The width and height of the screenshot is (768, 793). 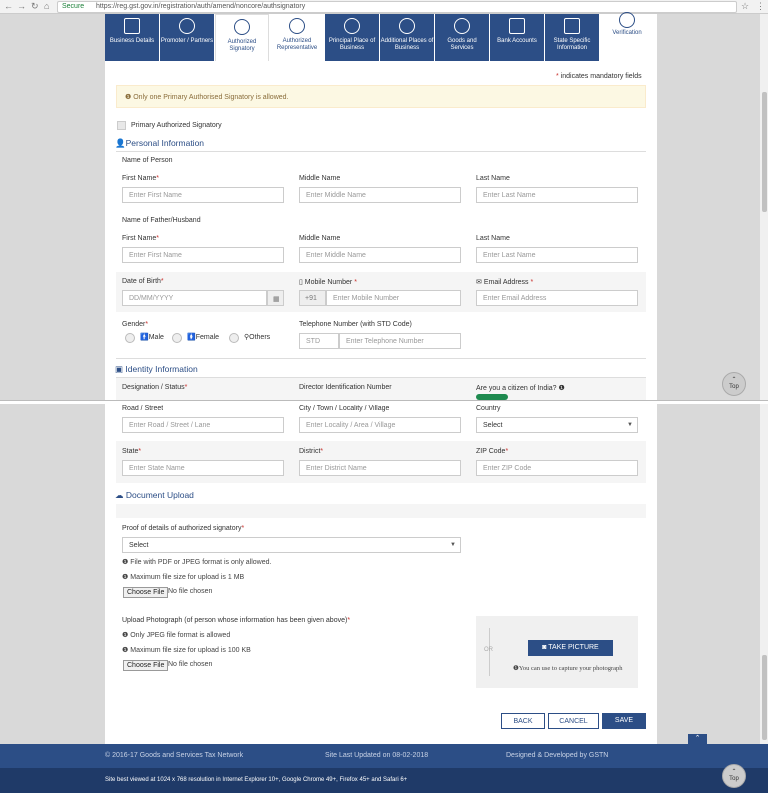 What do you see at coordinates (130, 338) in the screenshot?
I see `gender-male-radio` at bounding box center [130, 338].